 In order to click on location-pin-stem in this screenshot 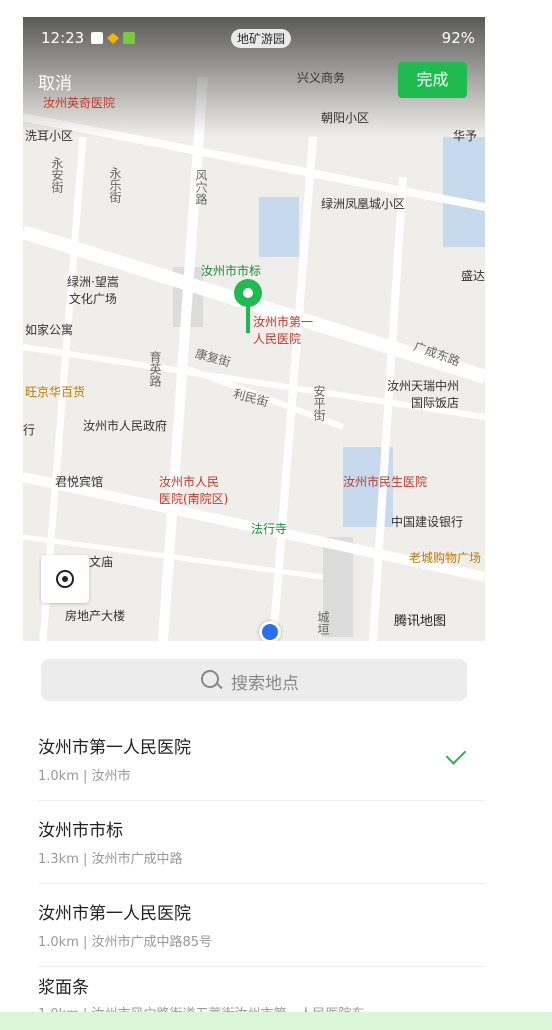, I will do `click(248, 319)`.